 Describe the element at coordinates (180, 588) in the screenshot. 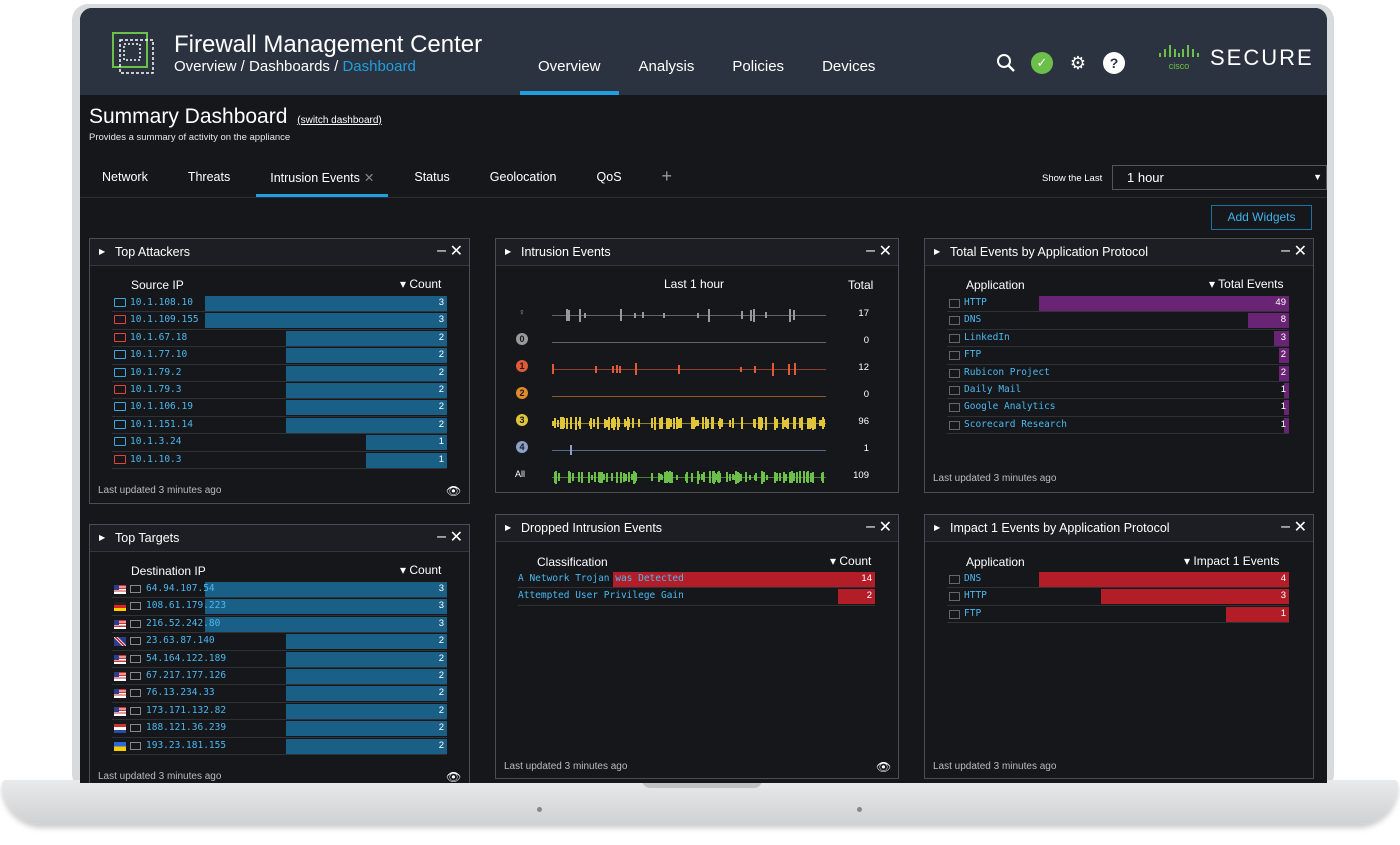

I see `ip-link: 64.94.107.54` at that location.